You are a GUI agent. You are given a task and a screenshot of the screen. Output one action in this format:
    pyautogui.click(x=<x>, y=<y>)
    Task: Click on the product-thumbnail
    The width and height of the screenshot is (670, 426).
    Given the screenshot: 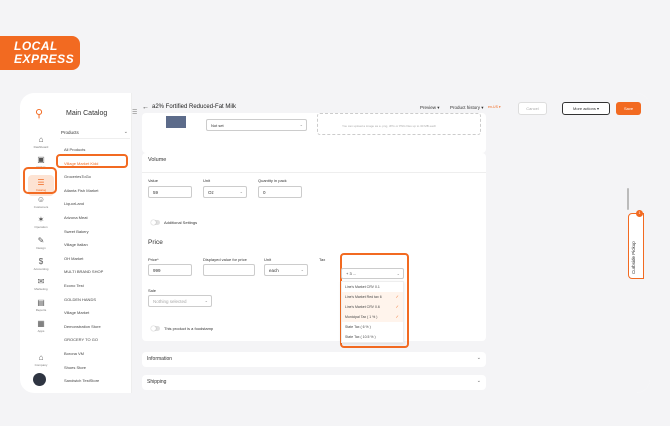 What is the action you would take?
    pyautogui.click(x=176, y=122)
    